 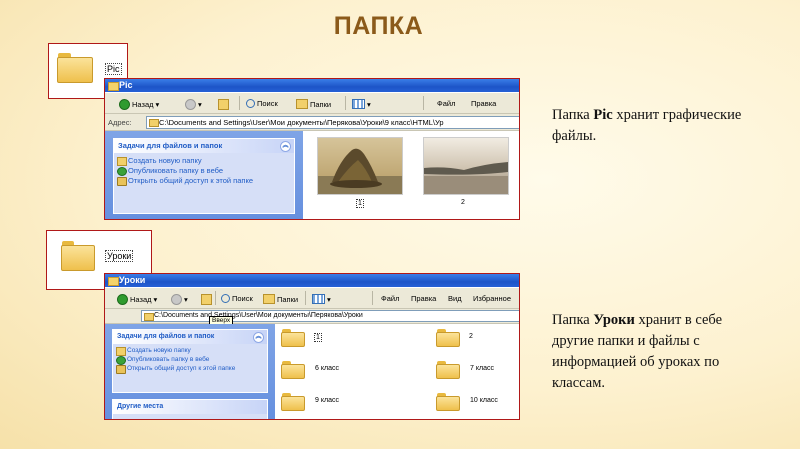 I want to click on window-titlebar: Pic, so click(x=312, y=85).